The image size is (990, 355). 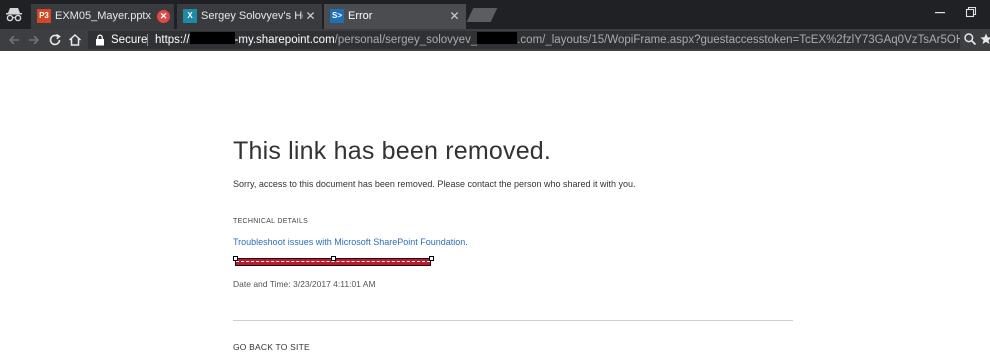 I want to click on forward-icon, so click(x=34, y=40).